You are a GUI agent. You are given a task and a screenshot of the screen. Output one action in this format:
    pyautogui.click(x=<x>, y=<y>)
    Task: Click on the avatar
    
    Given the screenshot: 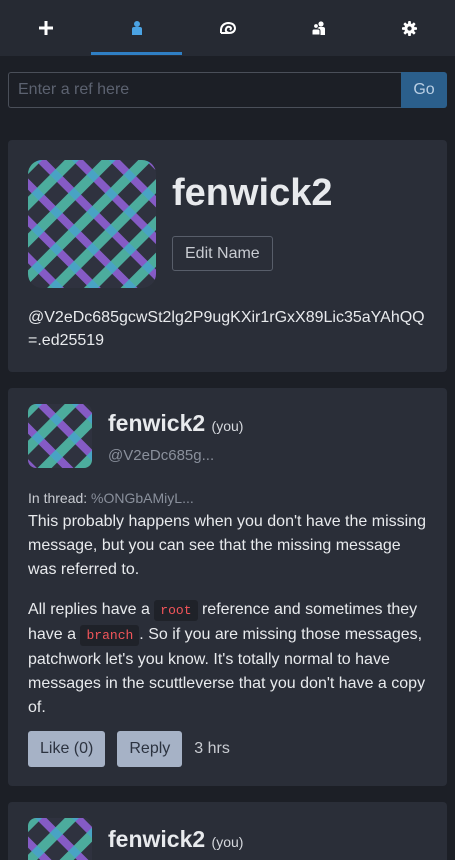 What is the action you would take?
    pyautogui.click(x=92, y=224)
    